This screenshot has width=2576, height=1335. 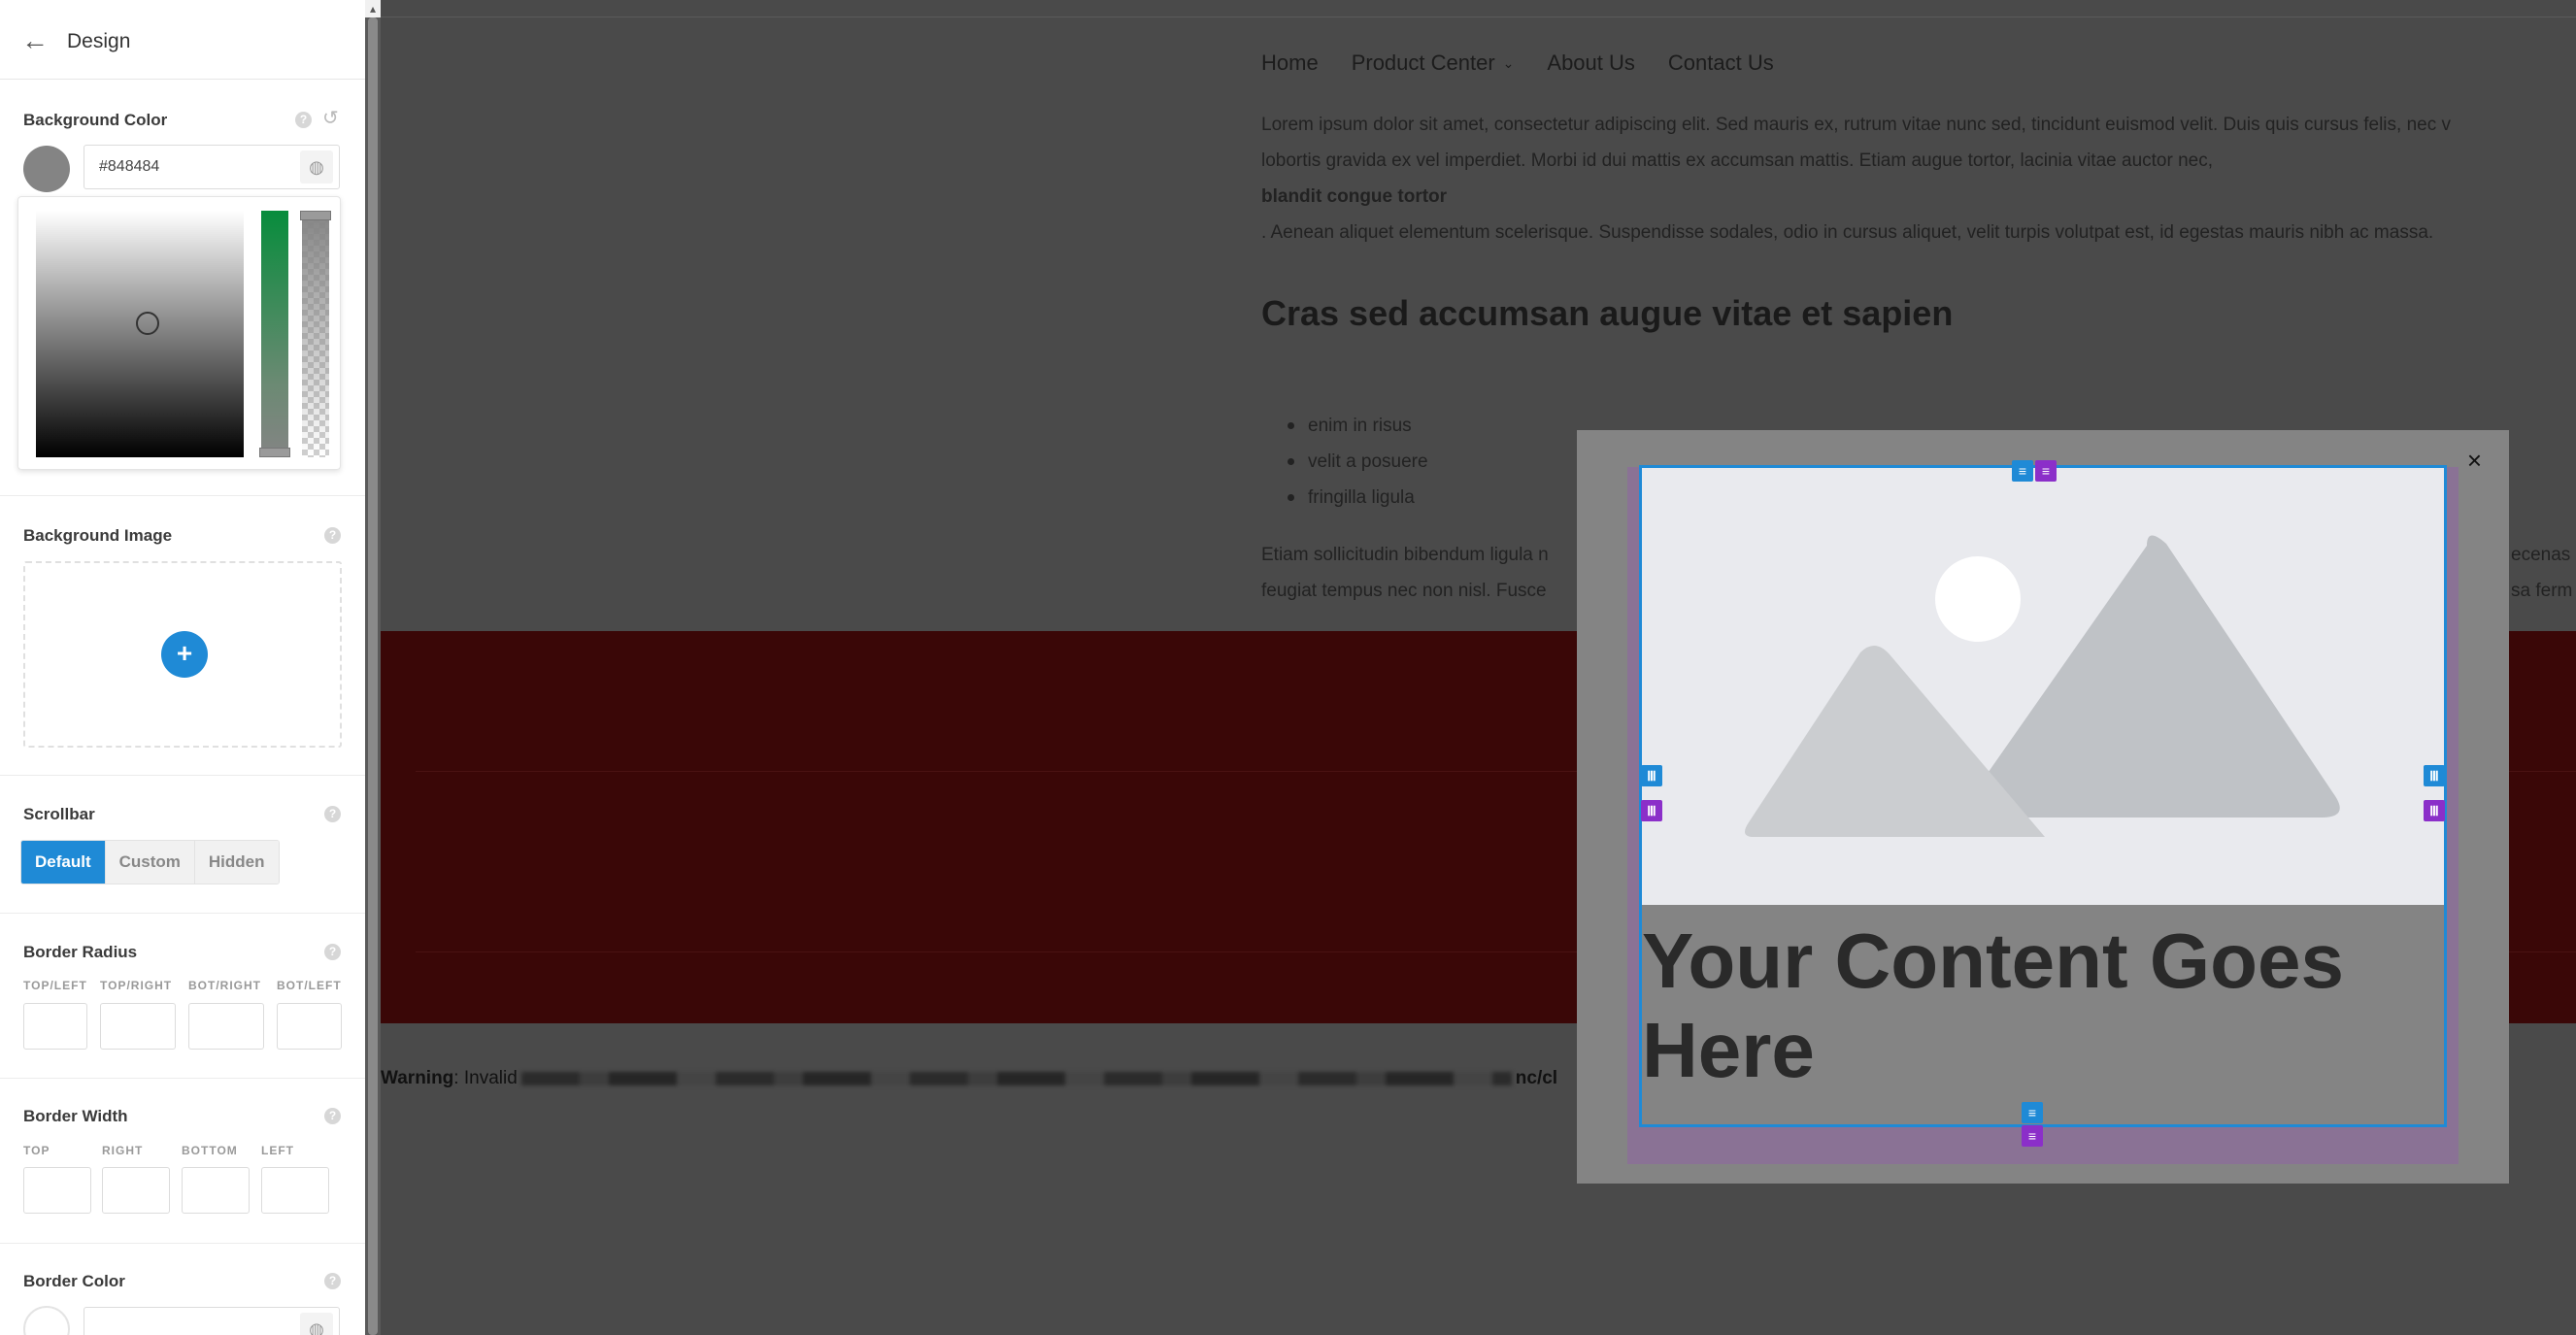 What do you see at coordinates (137, 986) in the screenshot?
I see `field-label: TOP/RIGHT` at bounding box center [137, 986].